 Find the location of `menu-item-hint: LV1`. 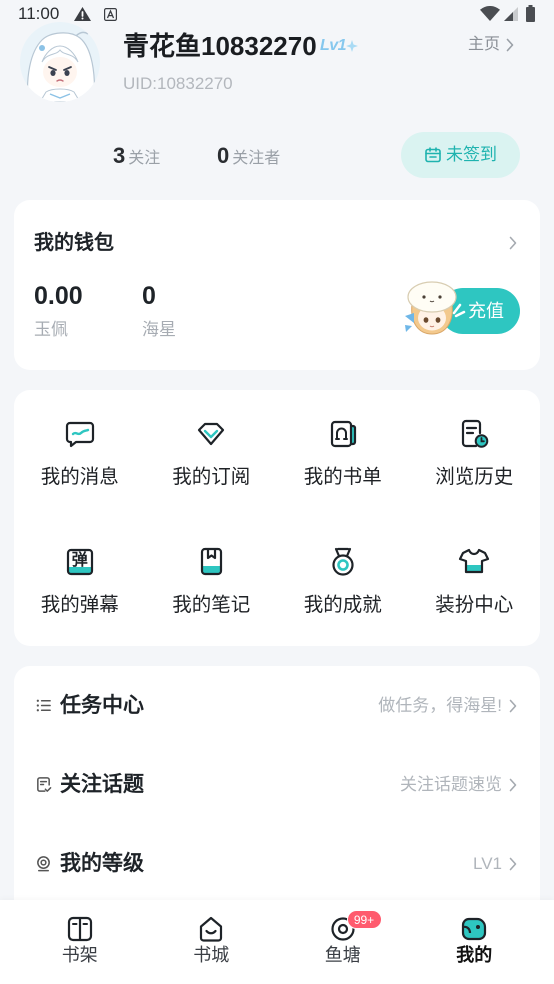

menu-item-hint: LV1 is located at coordinates (487, 863).